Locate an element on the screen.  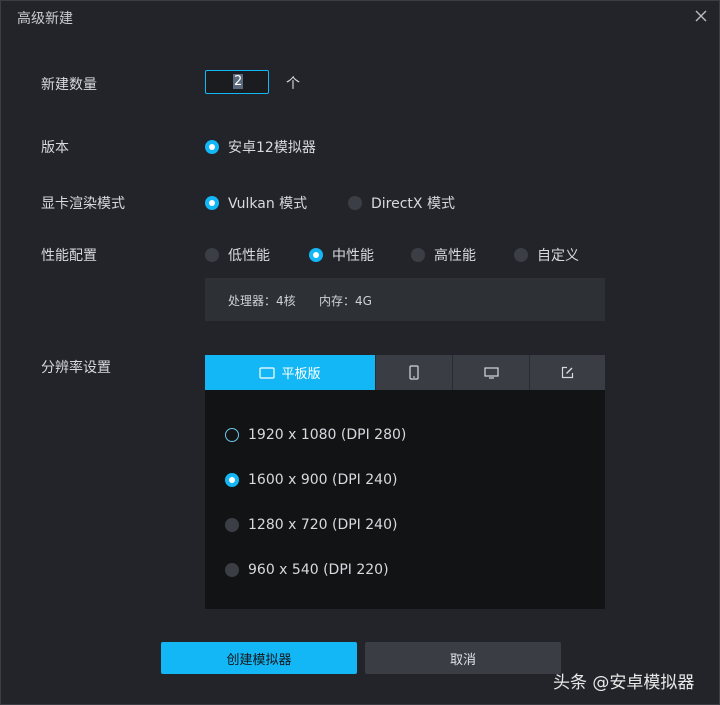
tab-custom is located at coordinates (567, 372).